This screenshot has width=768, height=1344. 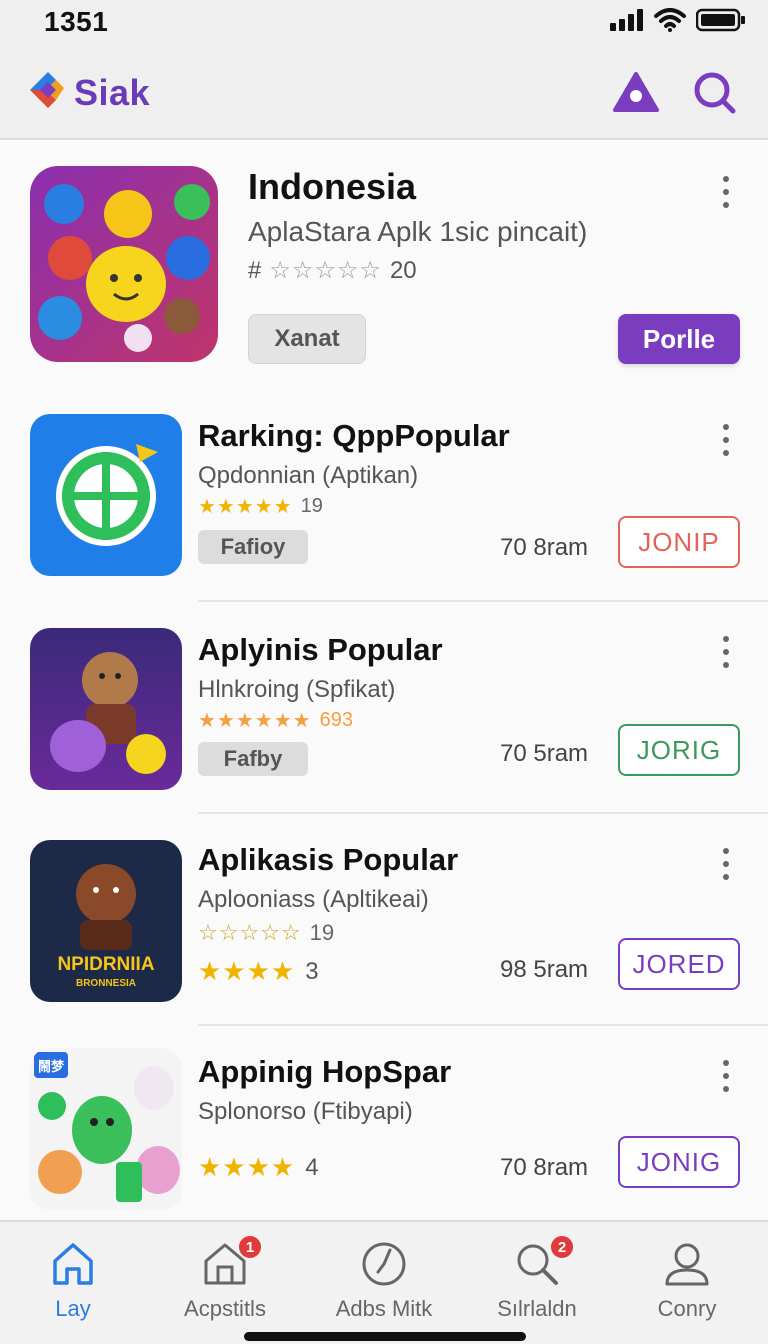 What do you see at coordinates (73, 1264) in the screenshot?
I see `home-icon` at bounding box center [73, 1264].